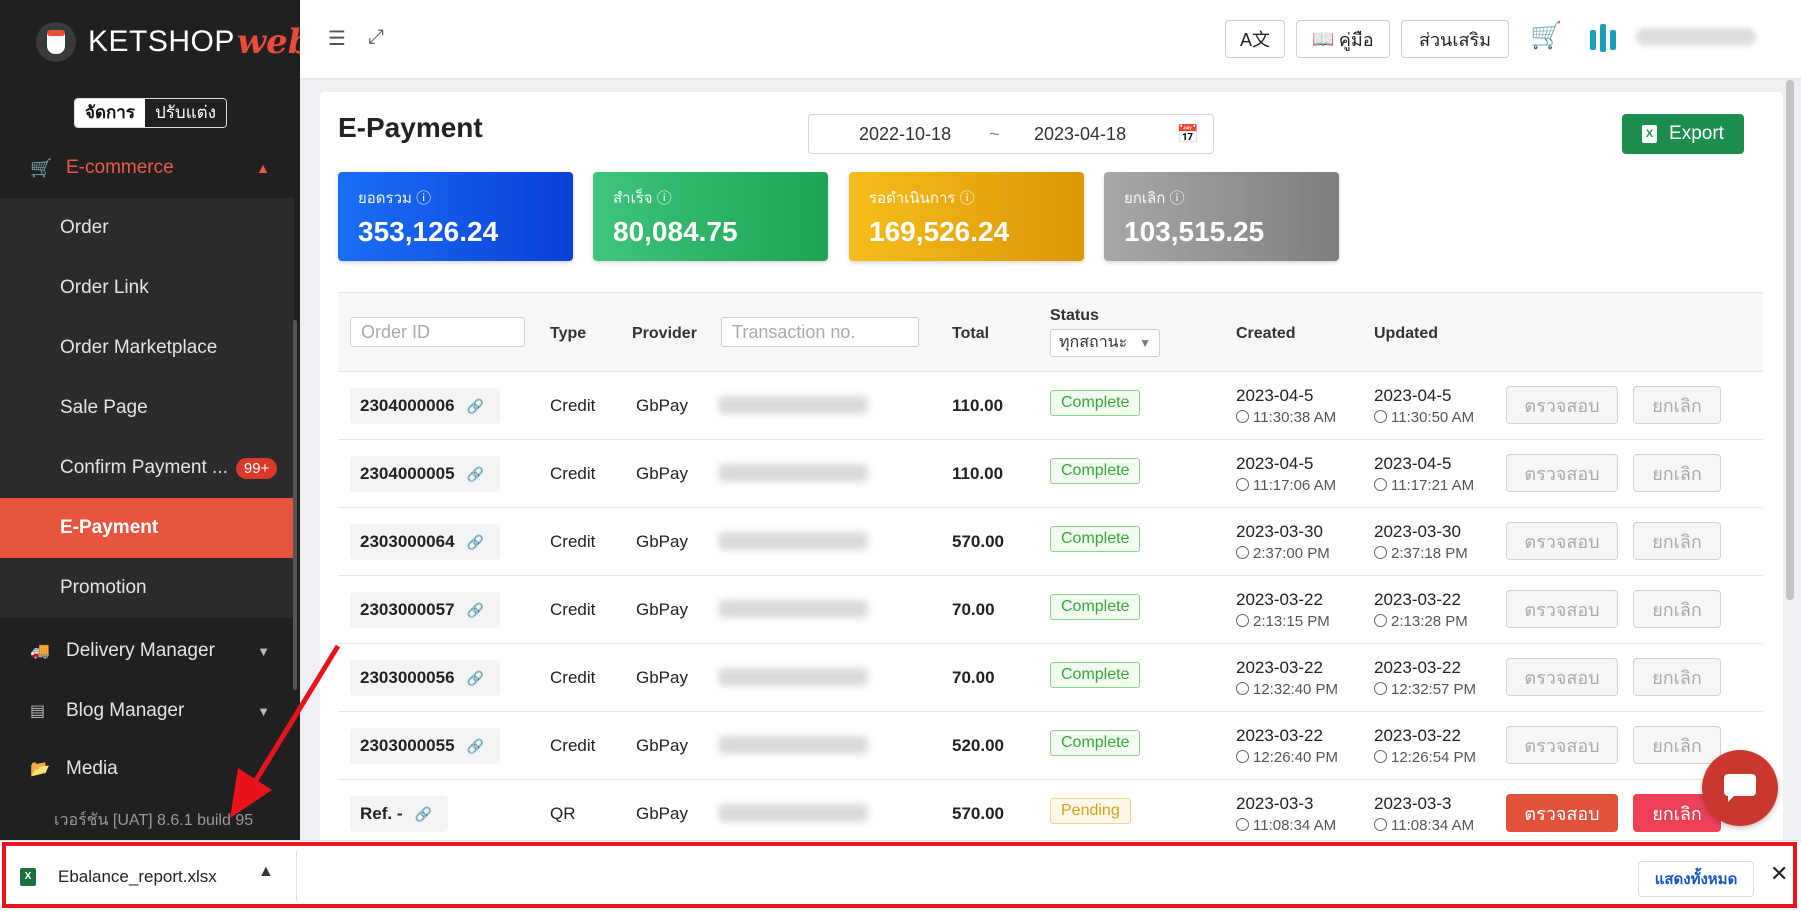  I want to click on translate-button: A文, so click(1255, 39).